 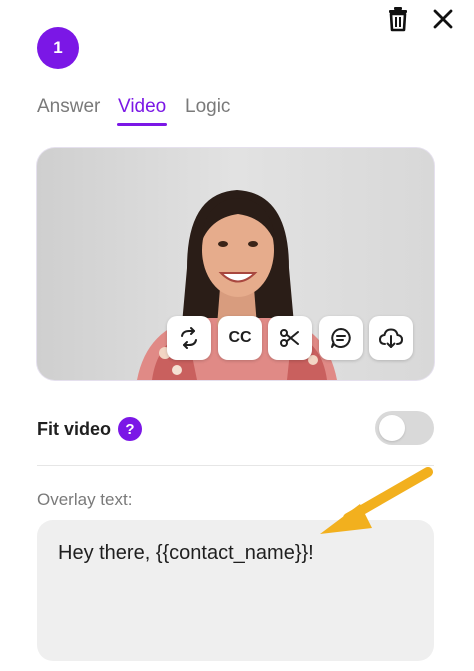 I want to click on toggle-knob, so click(x=392, y=428).